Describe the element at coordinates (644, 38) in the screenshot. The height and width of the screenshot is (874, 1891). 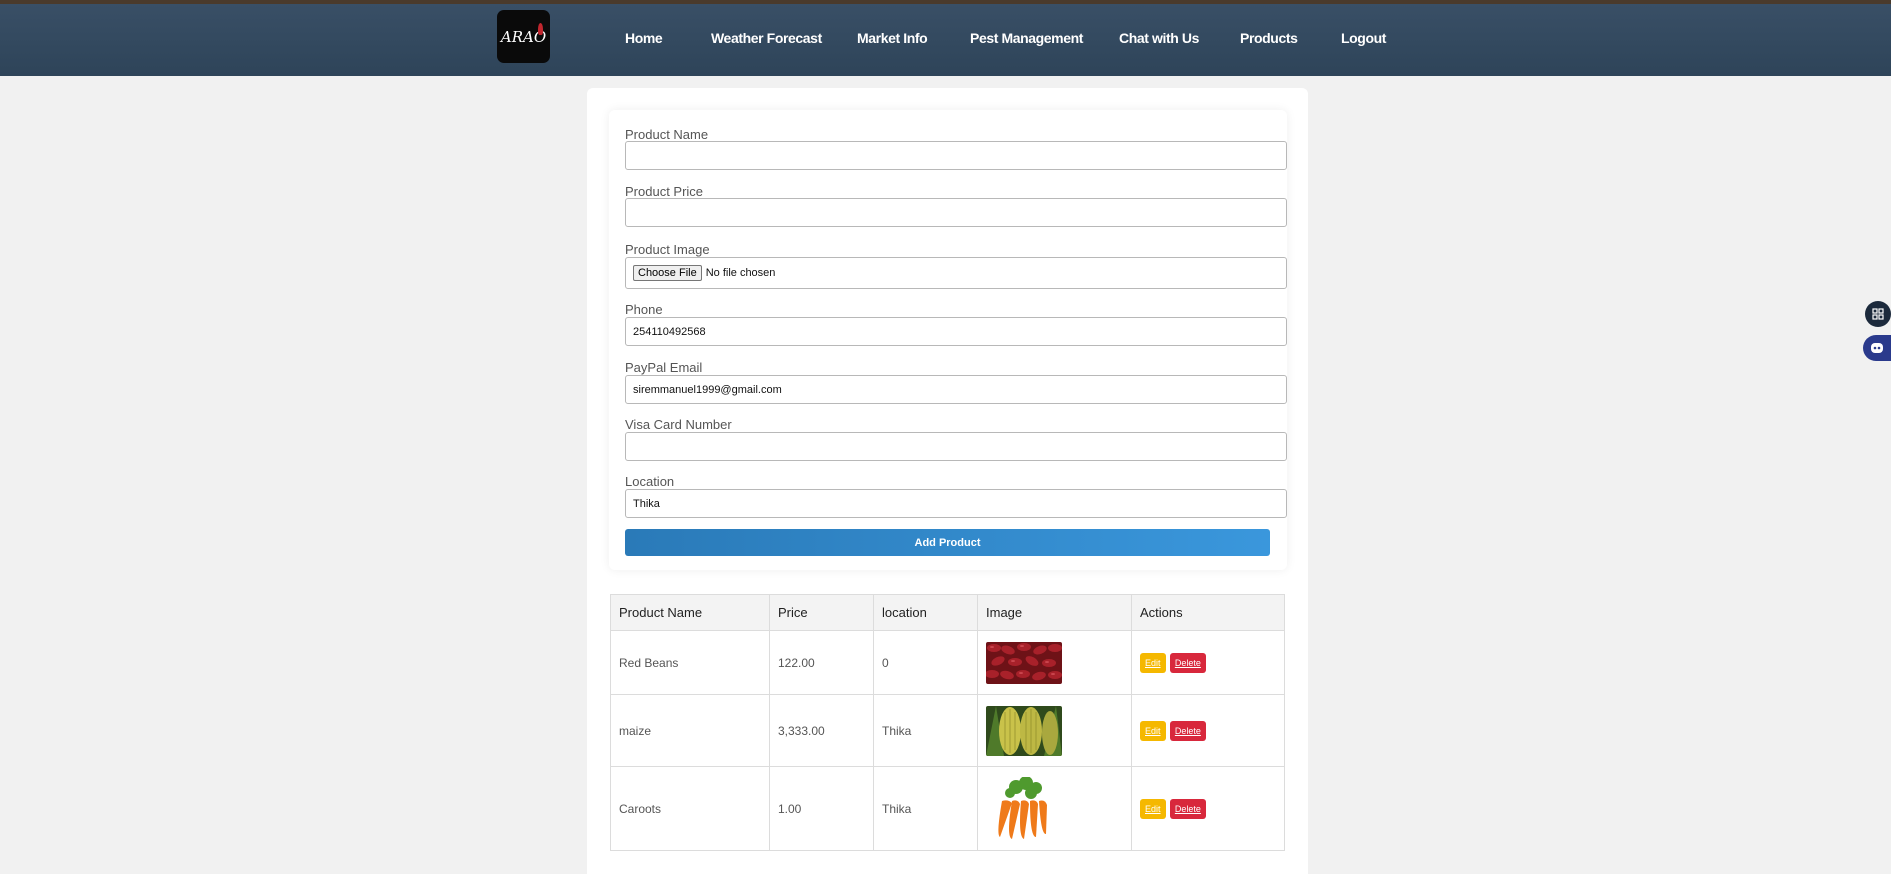
I see `nav-home: Home` at that location.